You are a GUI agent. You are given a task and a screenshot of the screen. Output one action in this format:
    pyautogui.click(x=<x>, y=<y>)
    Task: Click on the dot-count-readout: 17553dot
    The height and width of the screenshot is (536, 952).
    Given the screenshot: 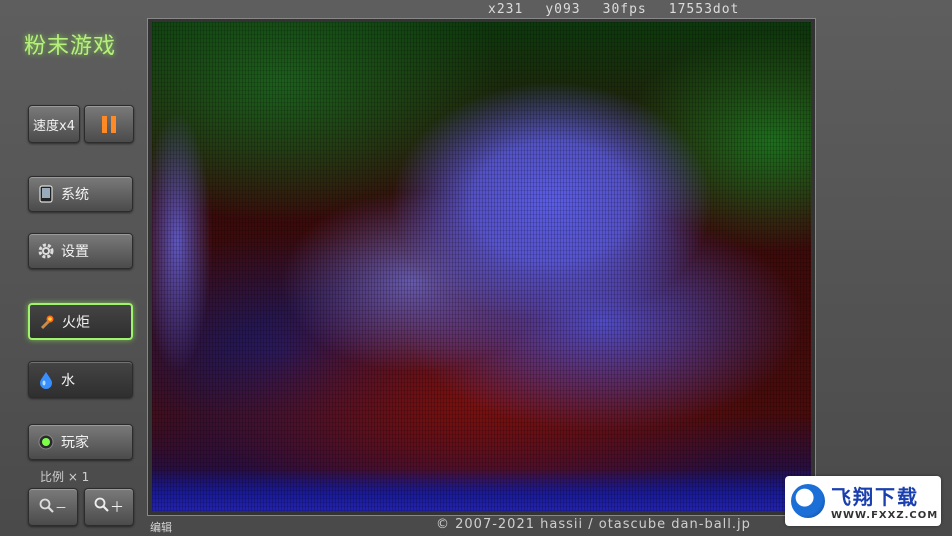 What is the action you would take?
    pyautogui.click(x=704, y=9)
    